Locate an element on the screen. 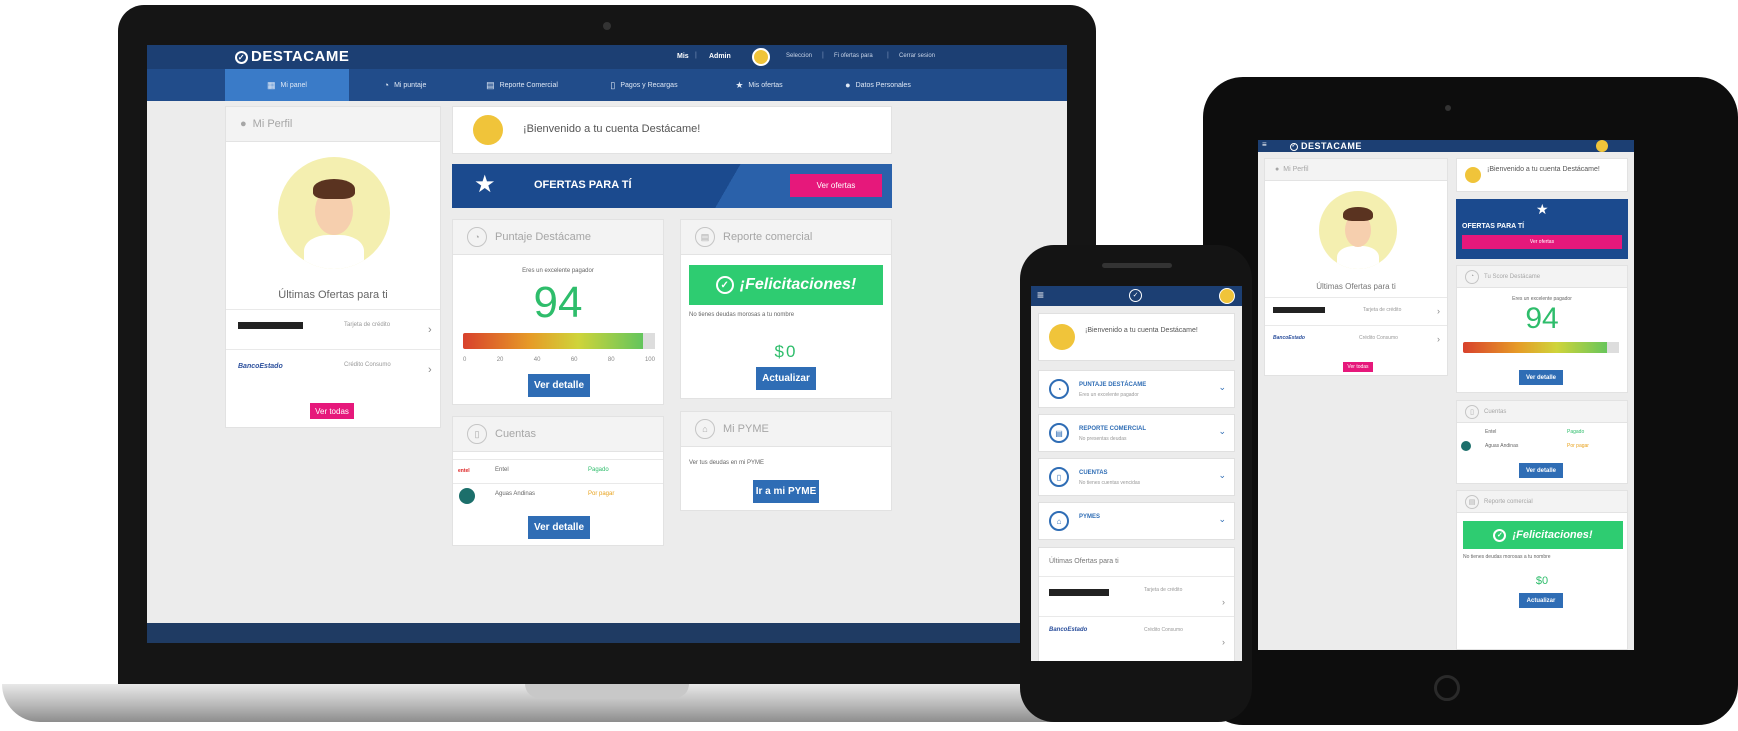  debt-amount: $0 is located at coordinates (786, 351).